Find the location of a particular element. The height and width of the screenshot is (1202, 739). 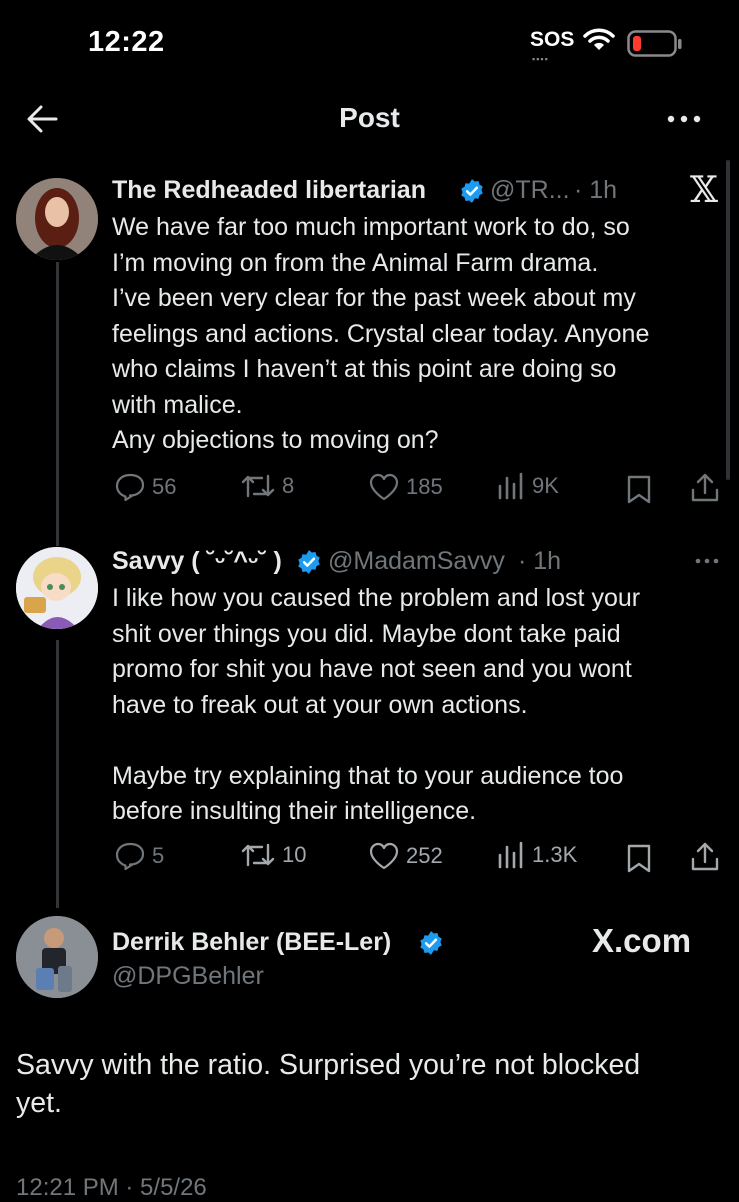

battery-icon is located at coordinates (654, 43).